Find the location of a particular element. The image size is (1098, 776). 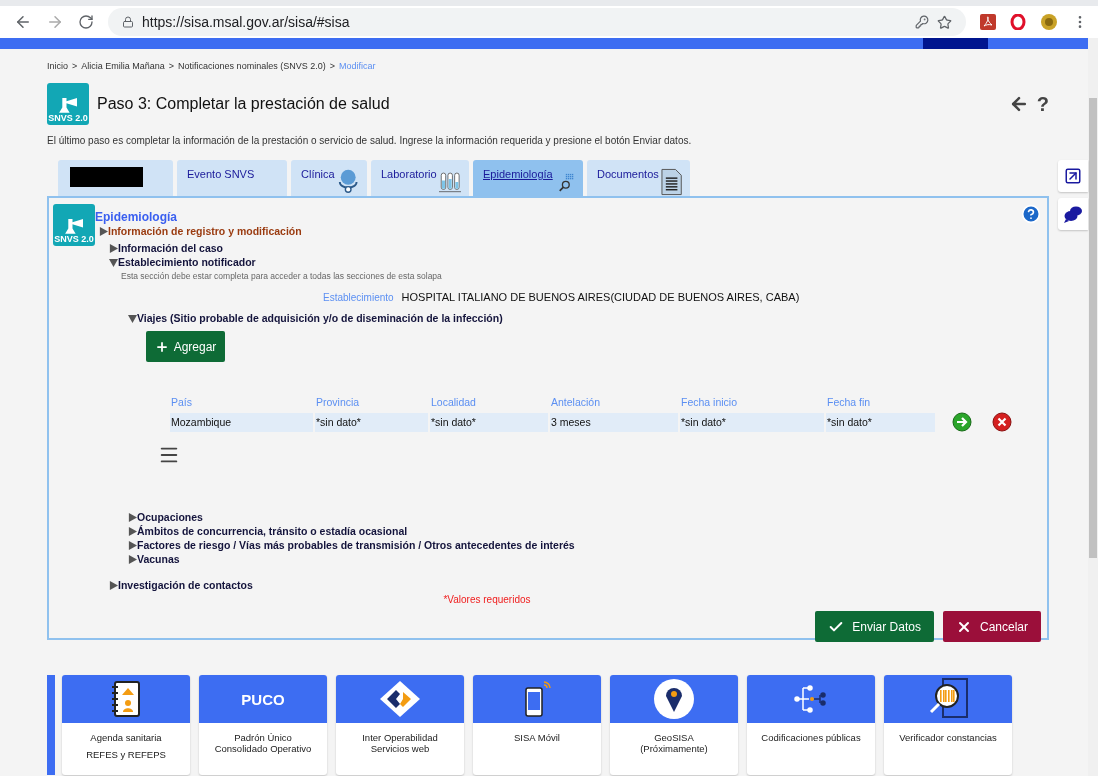

pdf-icon is located at coordinates (988, 22).